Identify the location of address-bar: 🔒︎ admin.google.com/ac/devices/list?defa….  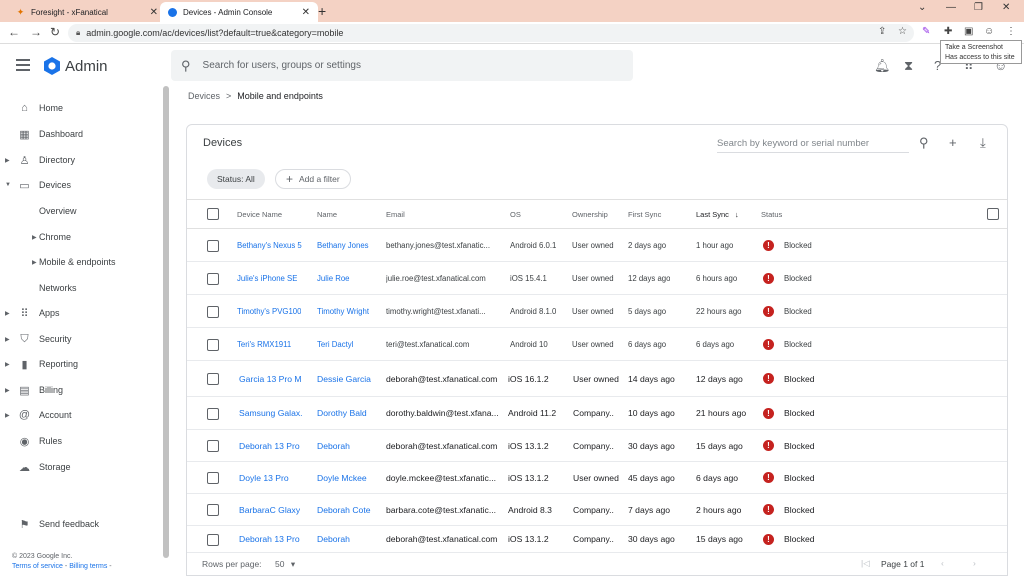
(491, 33).